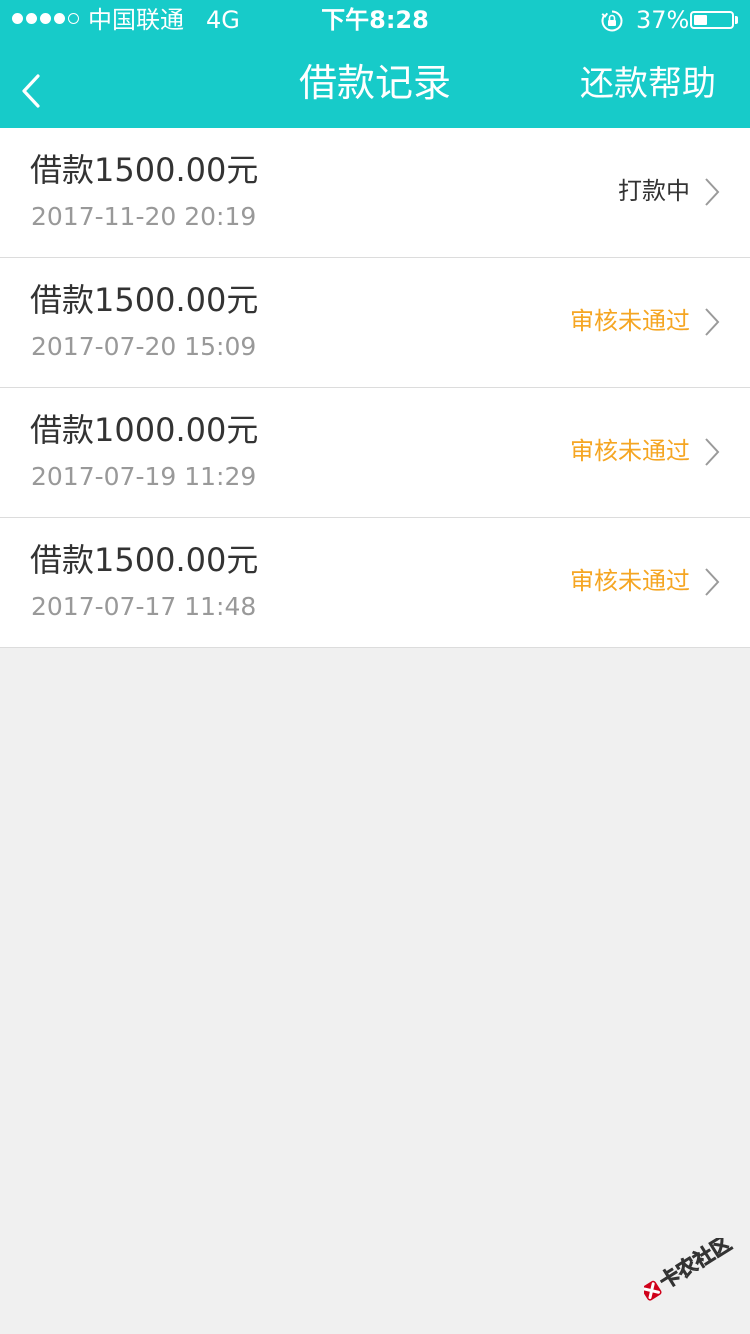 This screenshot has width=750, height=1334. What do you see at coordinates (375, 193) in the screenshot?
I see `loan-record-row: 借款1500.00元 2017-11-20 20:19 打款中` at bounding box center [375, 193].